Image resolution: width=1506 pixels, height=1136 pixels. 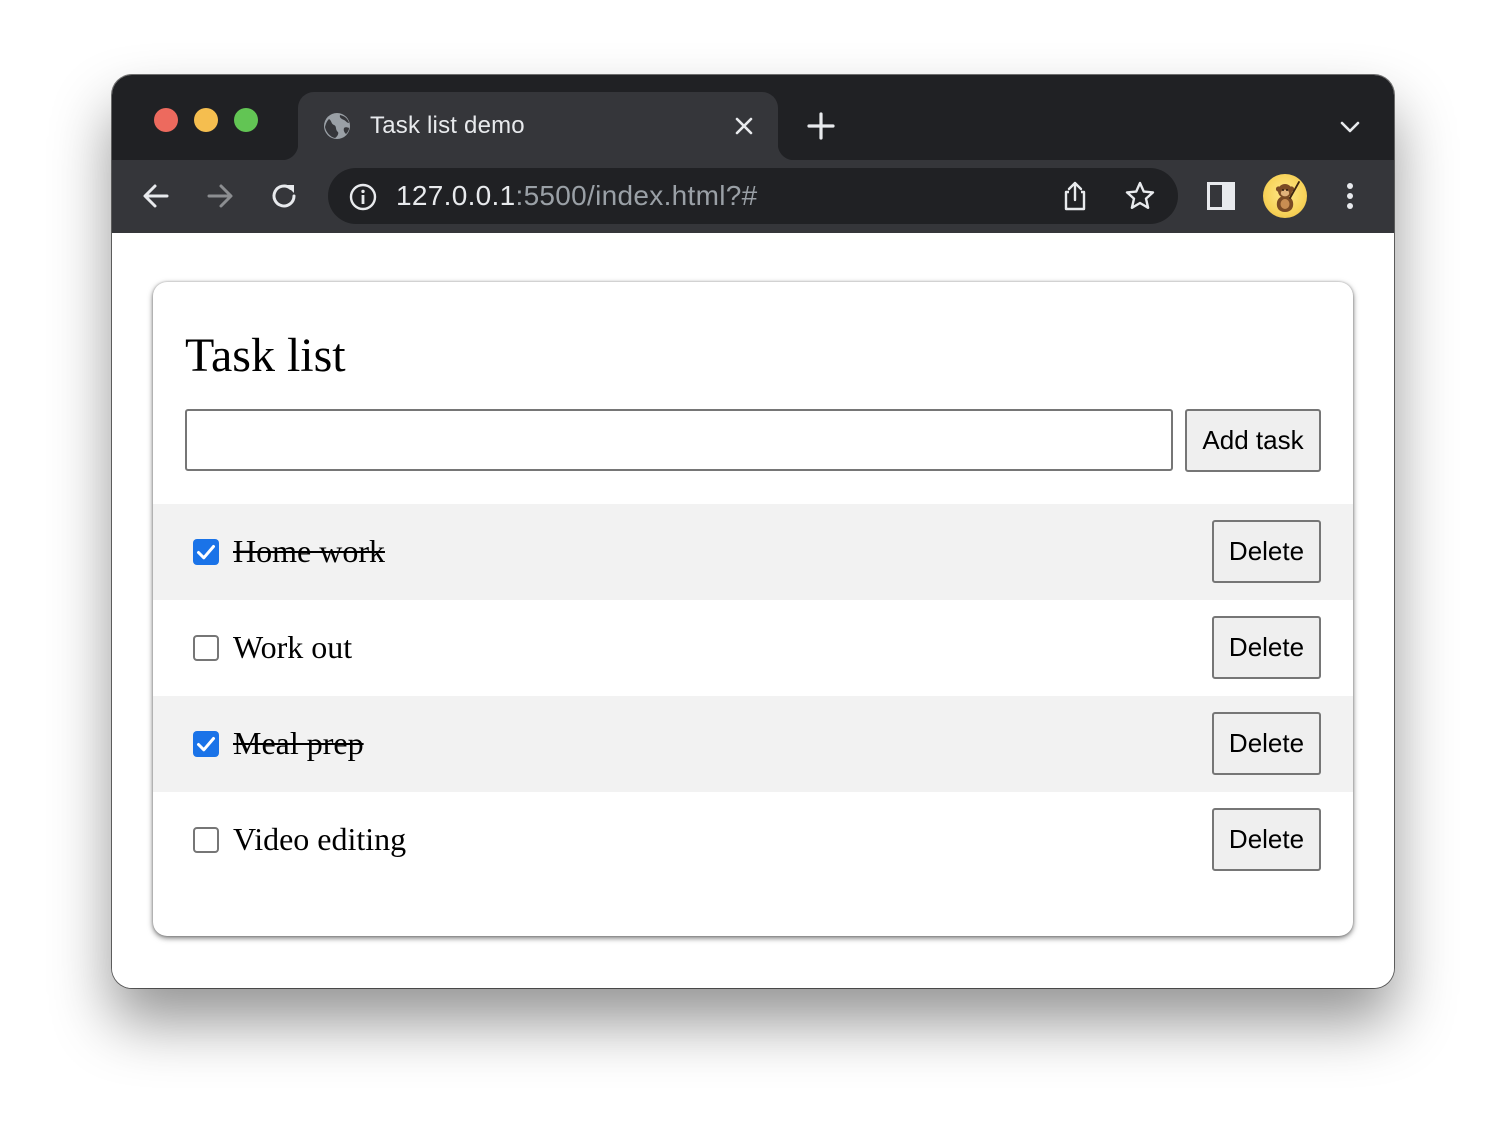 I want to click on maximize-window-button, so click(x=246, y=120).